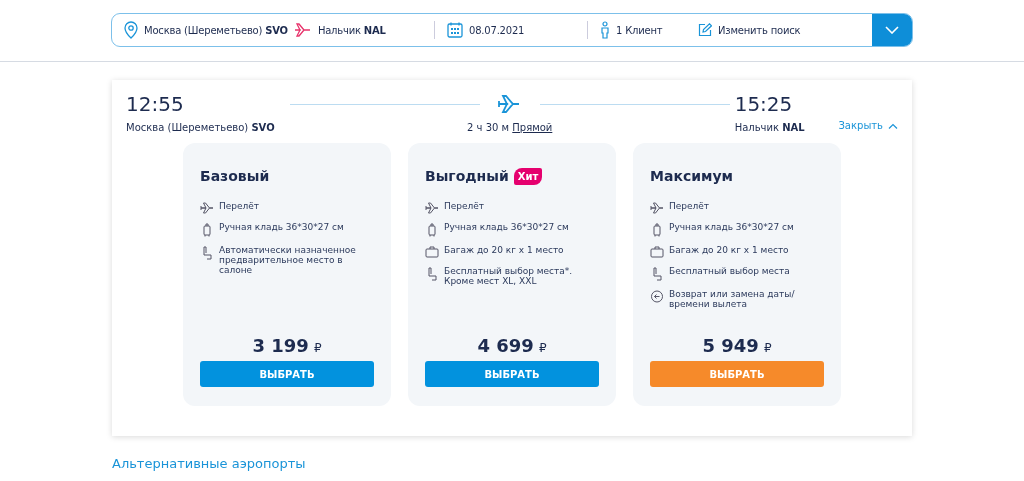  I want to click on alternative-airports-link: Альтернативные аэропорты, so click(209, 463).